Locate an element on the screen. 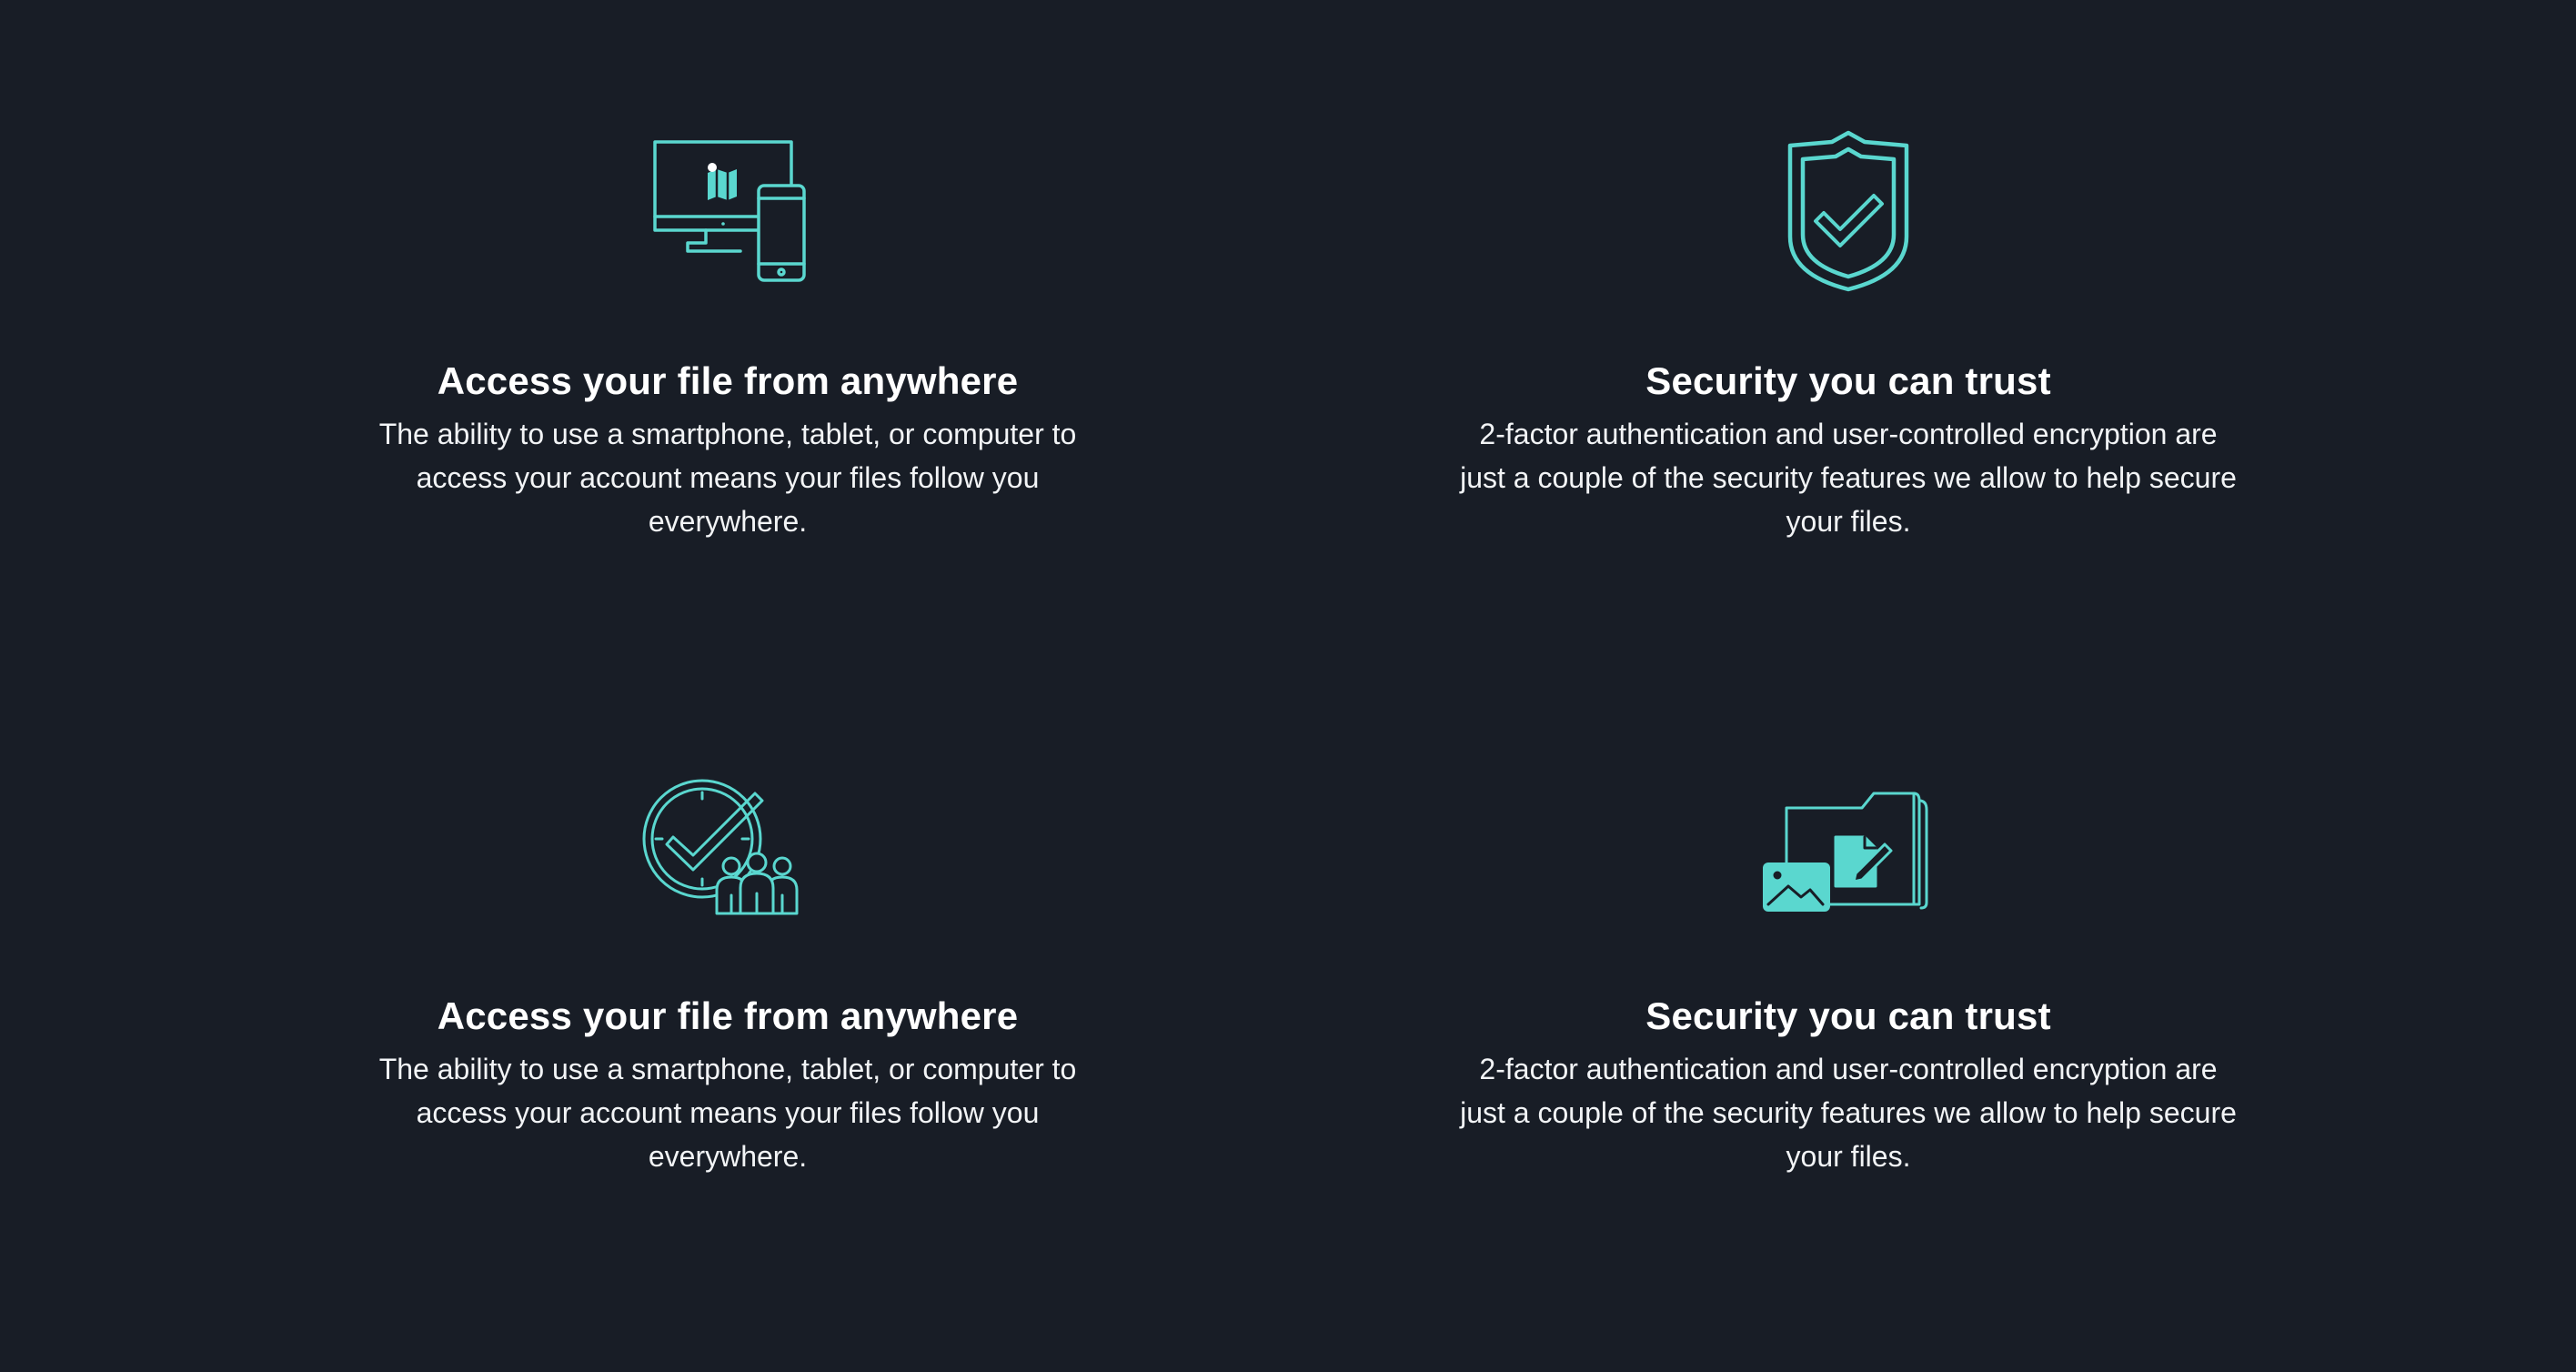 Image resolution: width=2576 pixels, height=1372 pixels. shield-check-icon is located at coordinates (1848, 218).